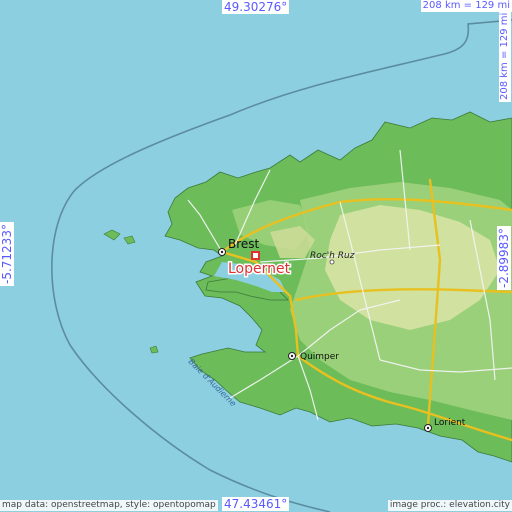  I want to click on city-label-lorient: Lorient, so click(450, 423).